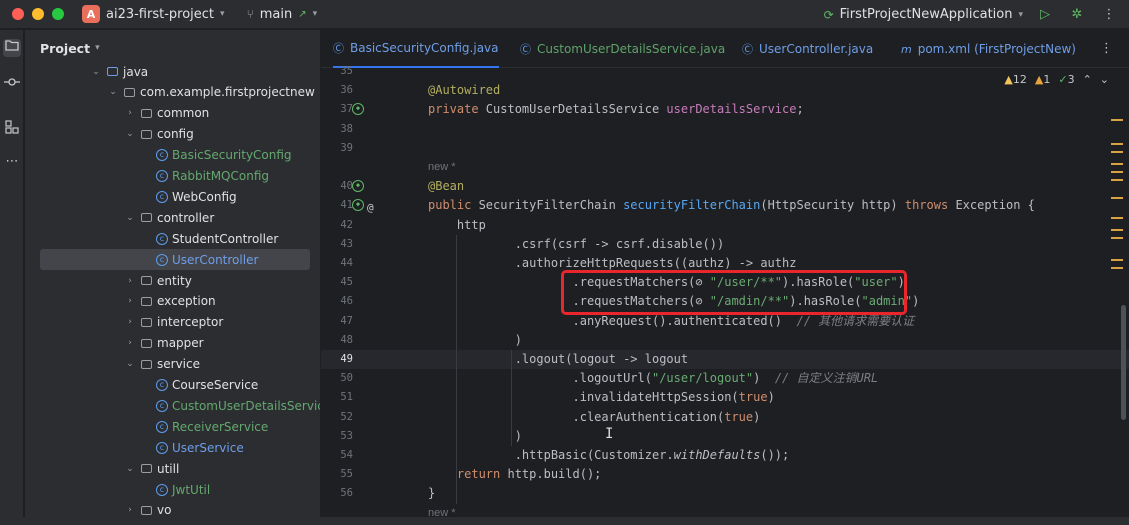 This screenshot has height=525, width=1129. What do you see at coordinates (1056, 79) in the screenshot?
I see `inspection-widget: ▲12 ▲1 ✓3 ⌃ ⌄` at bounding box center [1056, 79].